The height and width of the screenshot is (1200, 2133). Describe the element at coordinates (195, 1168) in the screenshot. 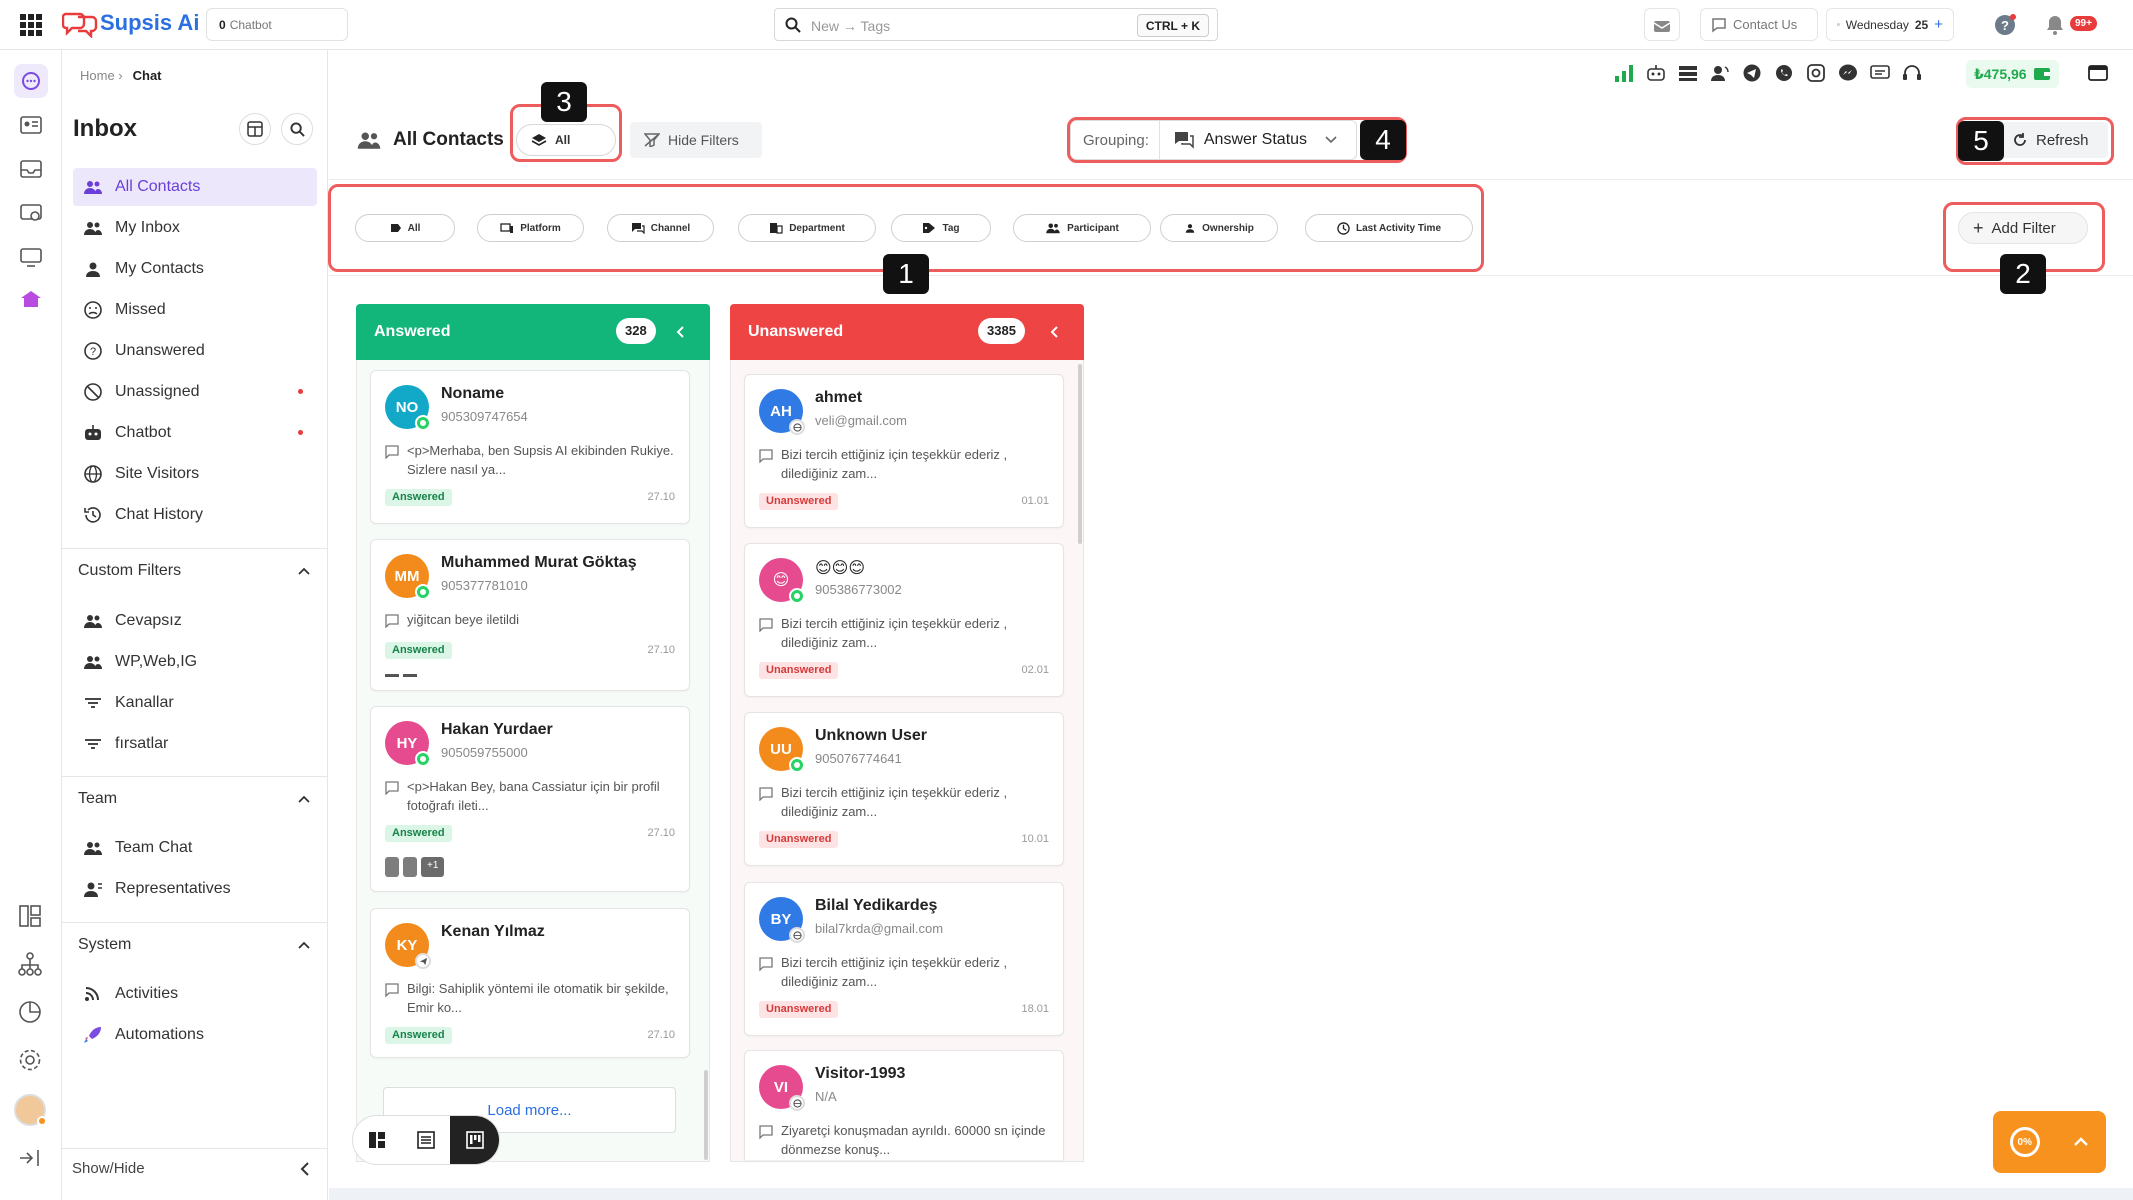

I see `show-hide-toggle: Show/Hide` at that location.